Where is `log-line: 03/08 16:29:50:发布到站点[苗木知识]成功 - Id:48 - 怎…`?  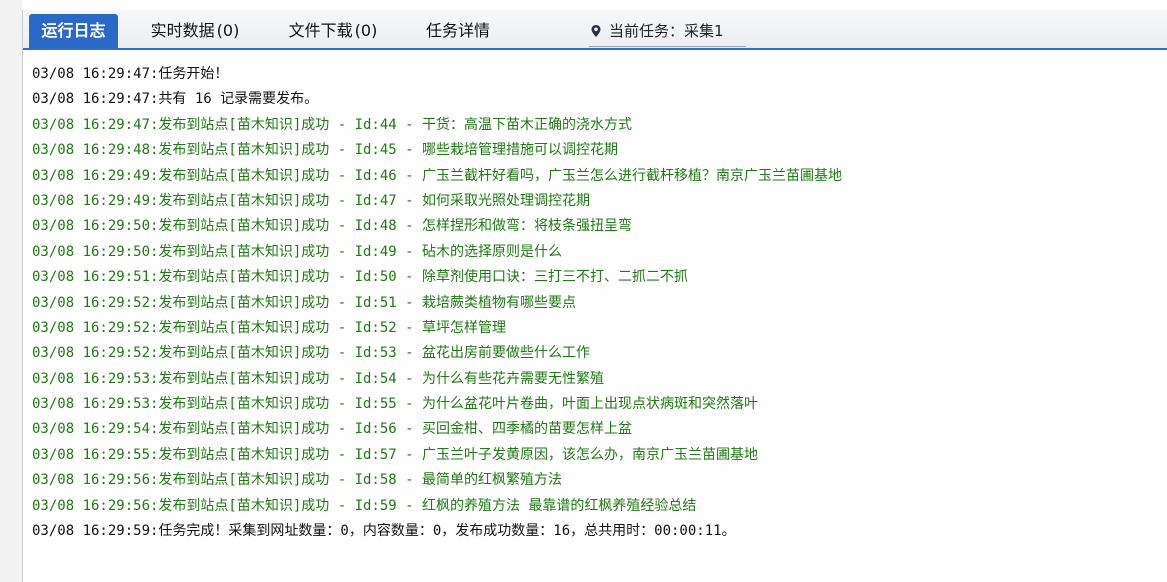
log-line: 03/08 16:29:50:发布到站点[苗木知识]成功 - Id:48 - 怎… is located at coordinates (332, 226).